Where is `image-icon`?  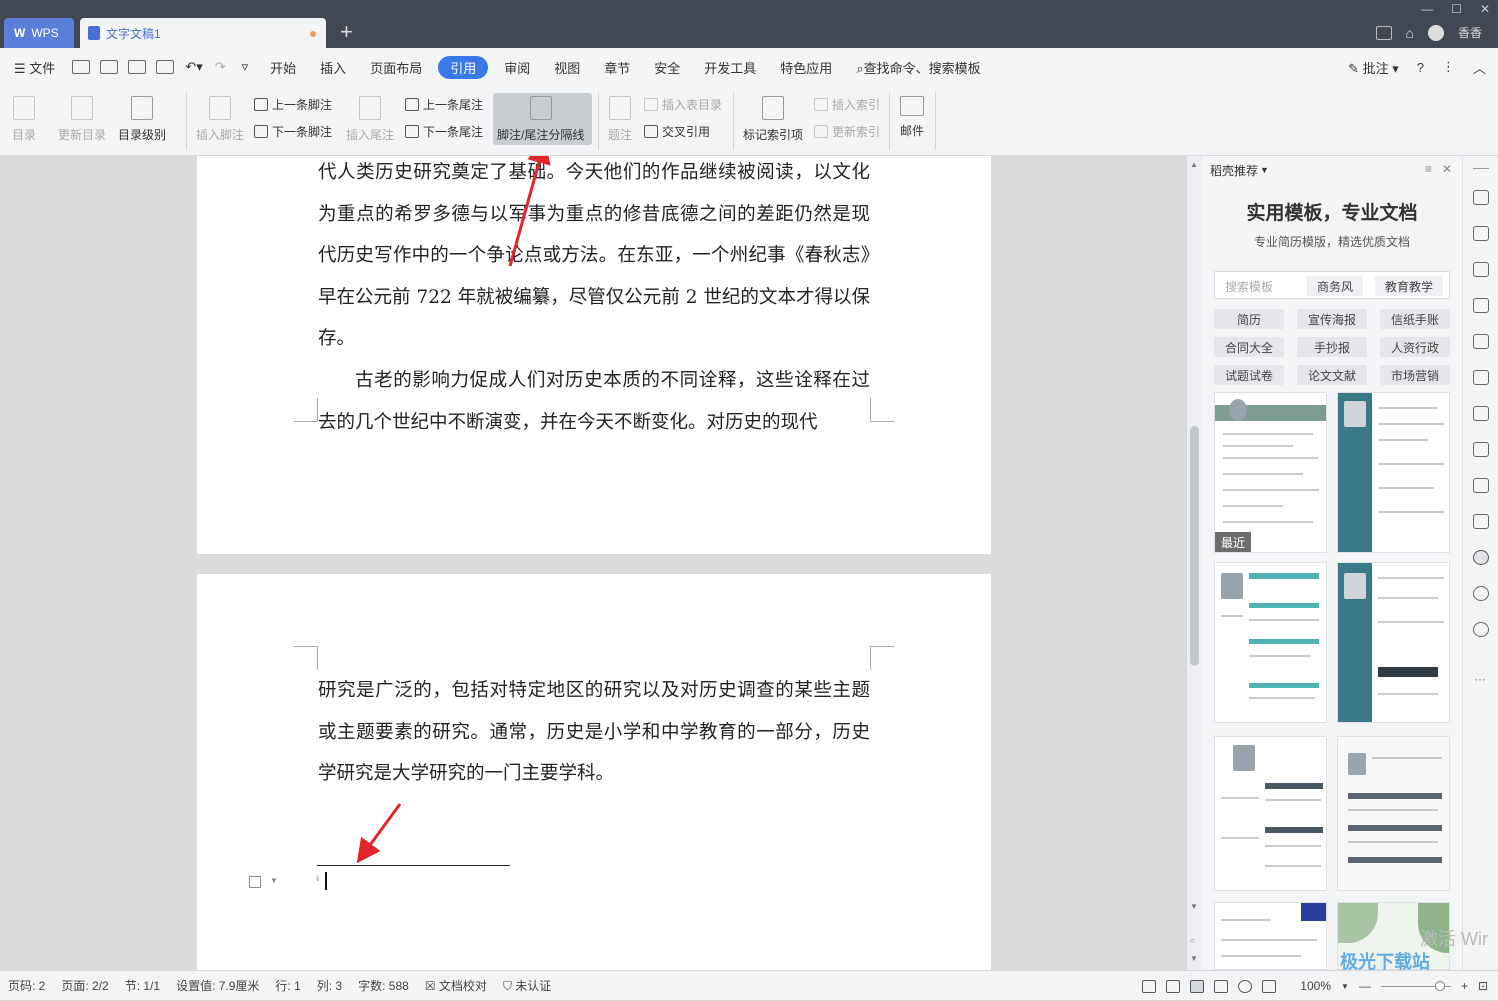 image-icon is located at coordinates (1481, 521).